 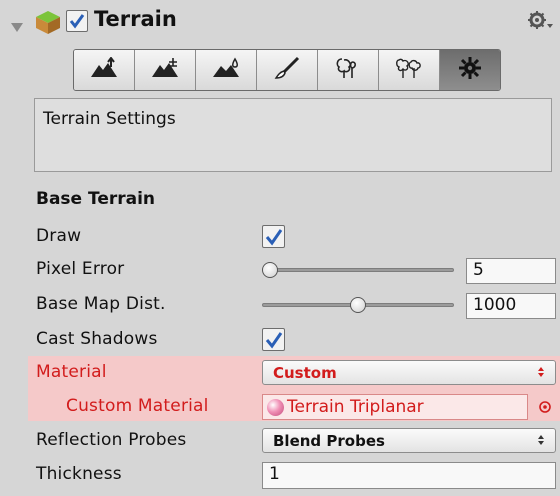 What do you see at coordinates (409, 440) in the screenshot?
I see `reflection-probes-dropdown: Blend Probes` at bounding box center [409, 440].